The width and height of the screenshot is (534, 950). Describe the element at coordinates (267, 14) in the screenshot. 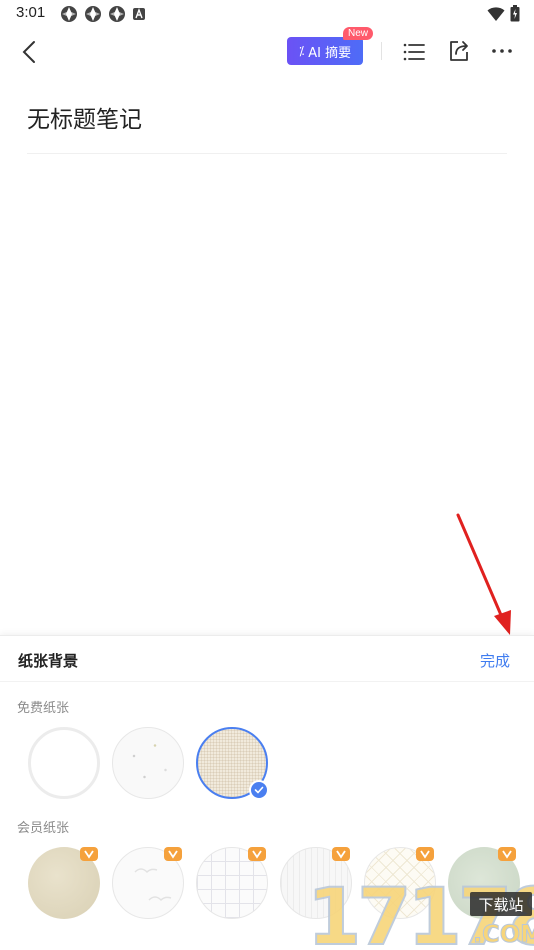

I see `status-bar: 3:01` at that location.